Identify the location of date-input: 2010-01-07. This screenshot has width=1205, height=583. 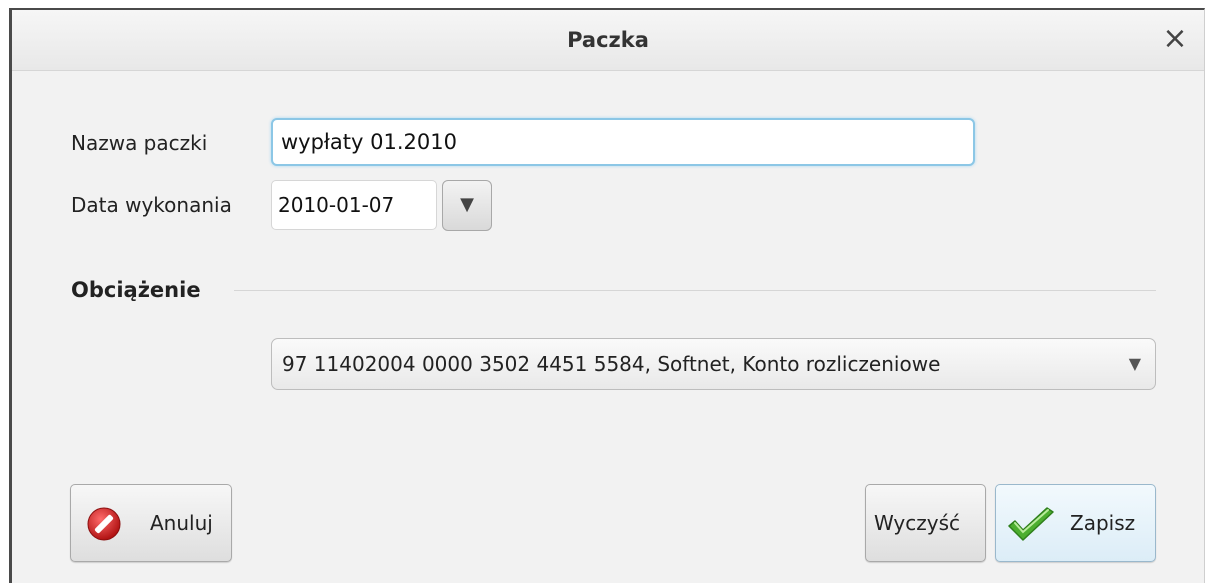
(354, 205).